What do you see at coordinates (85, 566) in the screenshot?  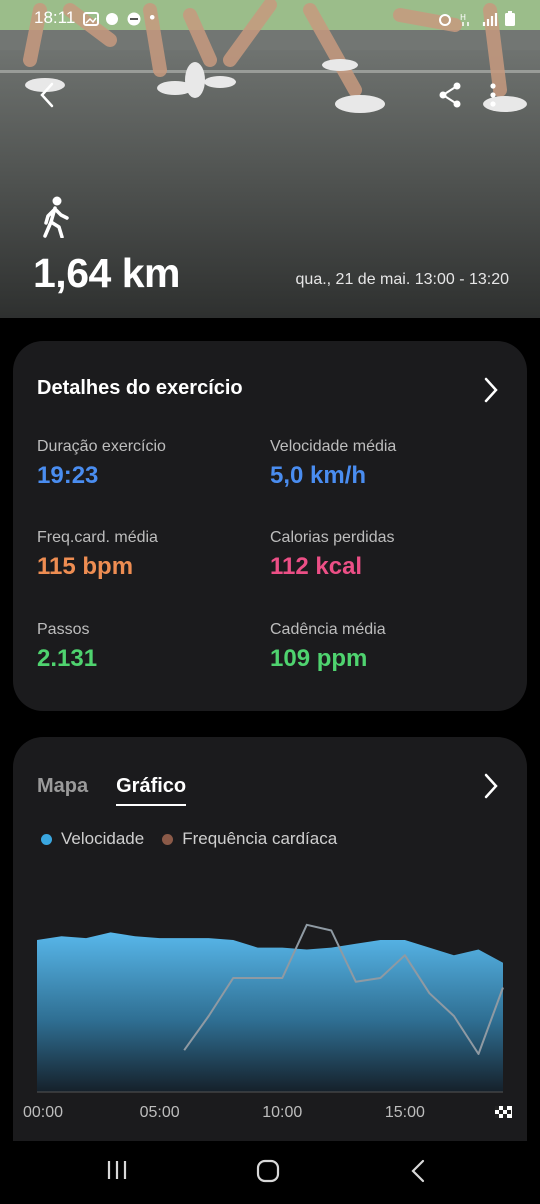 I see `metric-value: 115 bpm` at bounding box center [85, 566].